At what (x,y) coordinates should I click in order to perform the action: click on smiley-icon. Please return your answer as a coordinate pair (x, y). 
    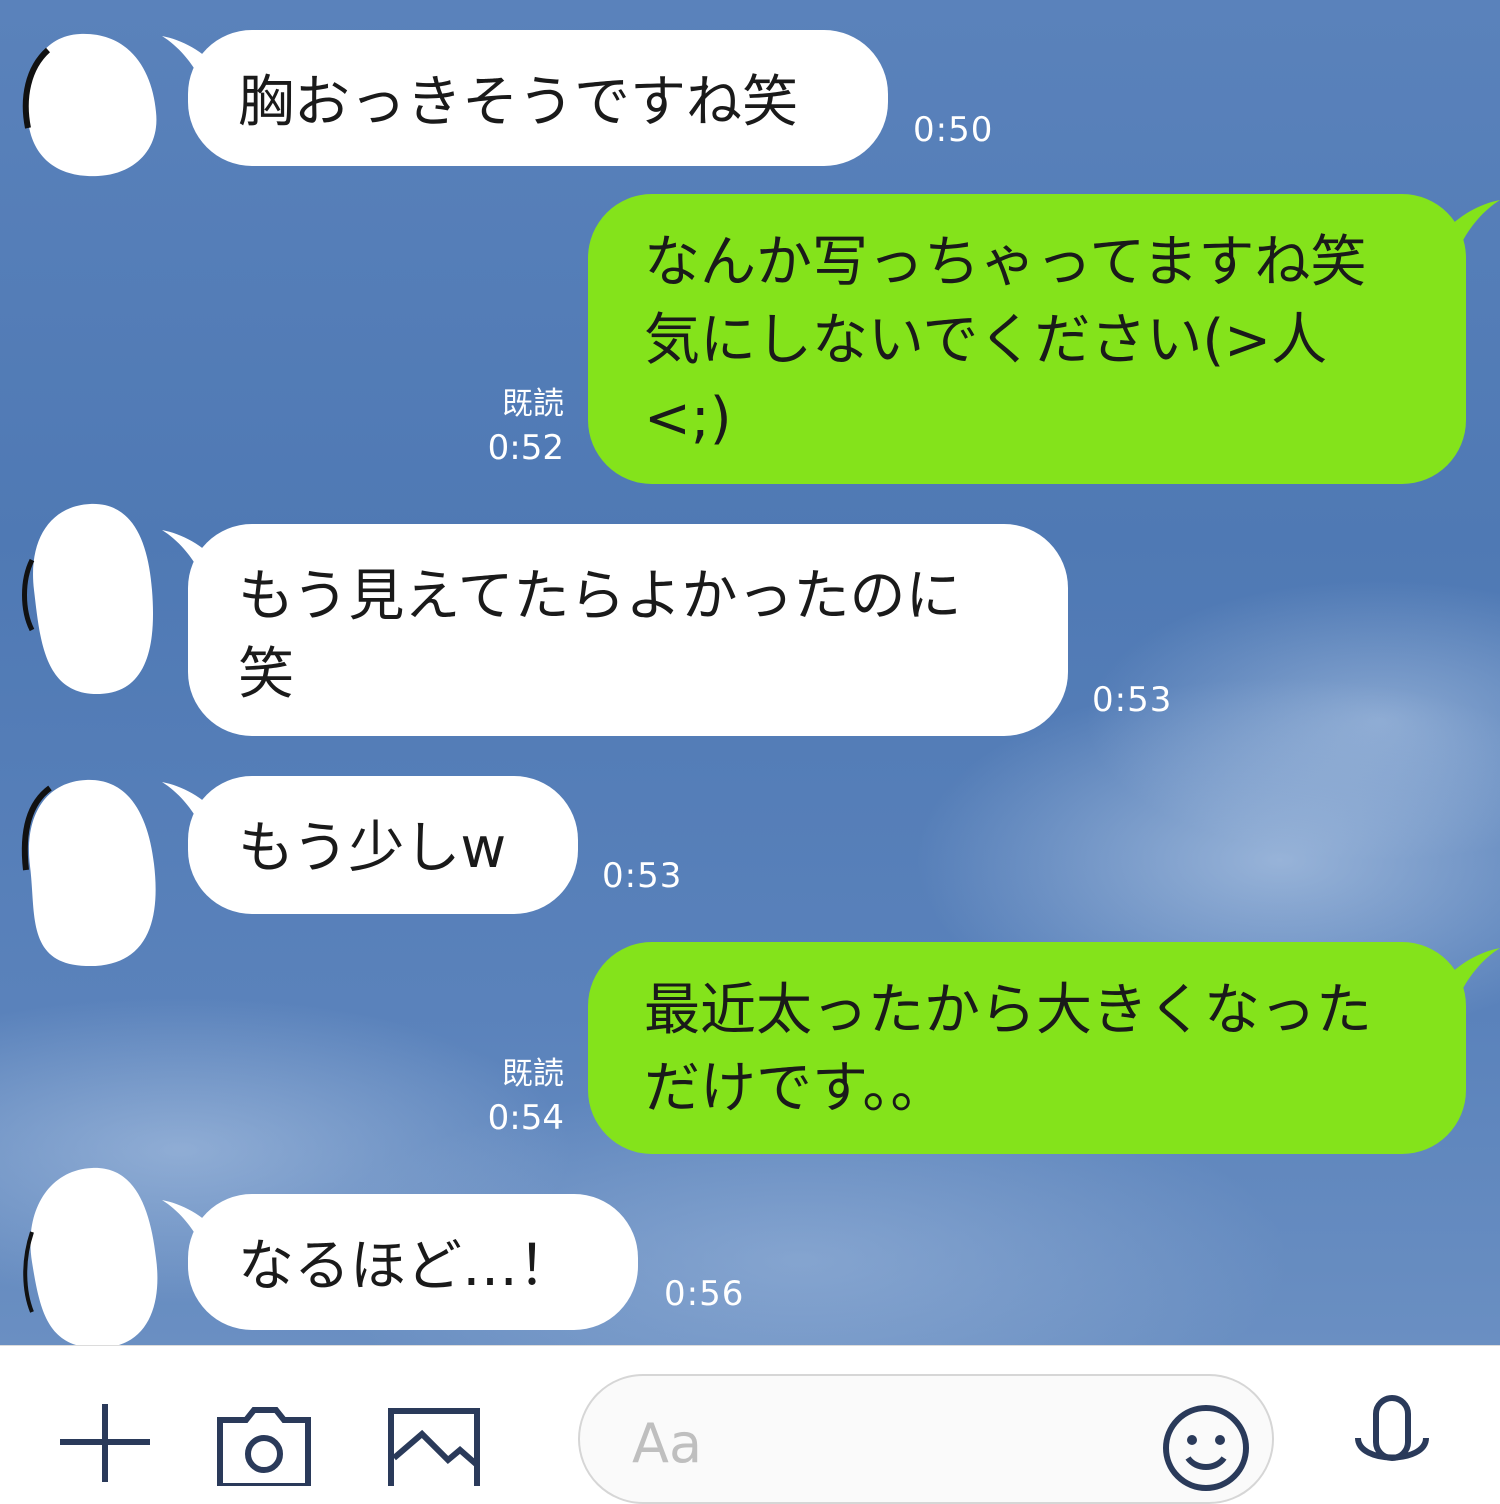
    Looking at the image, I should click on (1206, 1448).